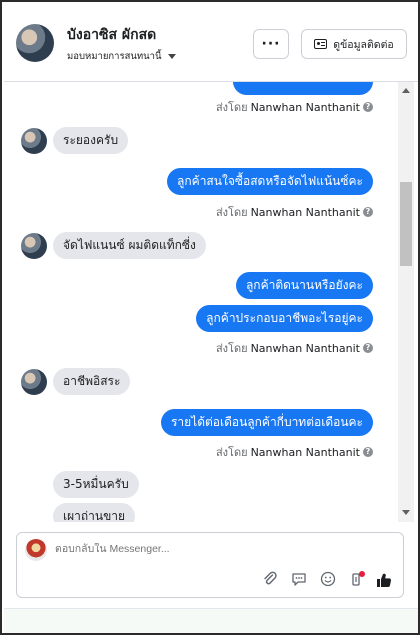 The height and width of the screenshot is (635, 420). I want to click on emoji-icon, so click(328, 580).